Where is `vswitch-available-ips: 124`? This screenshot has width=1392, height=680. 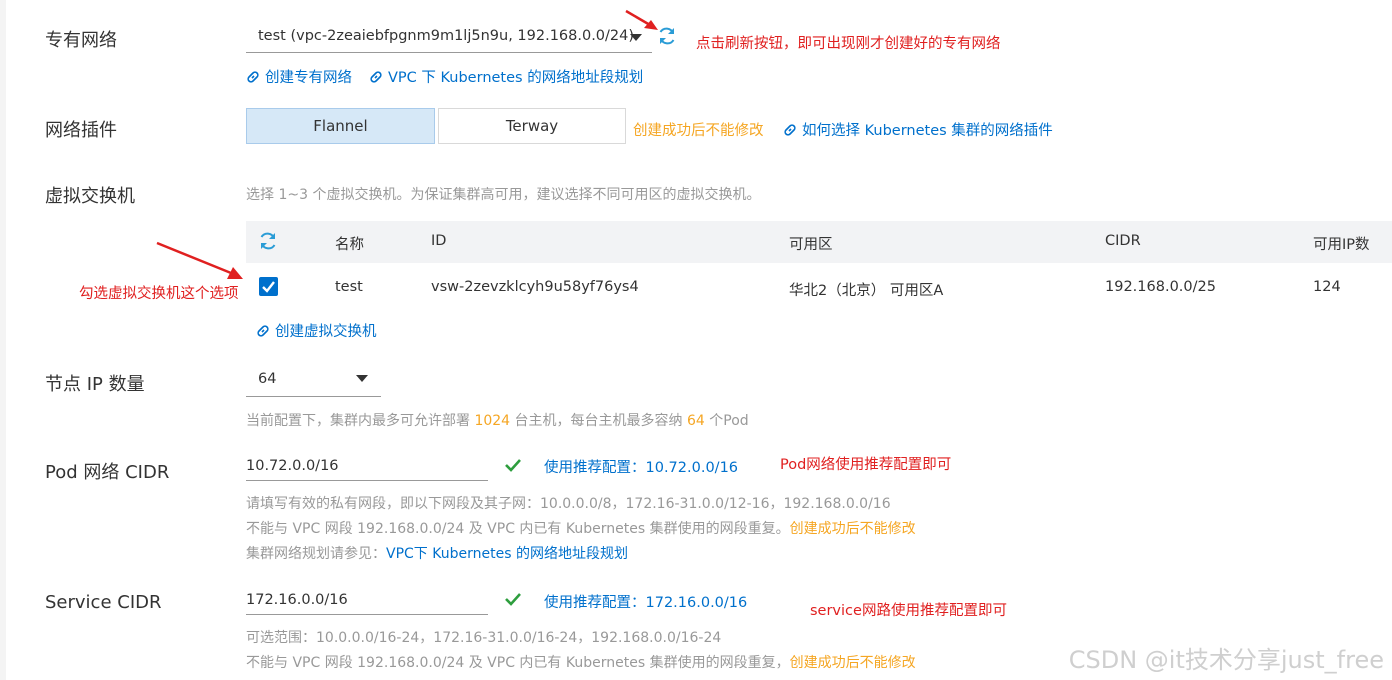
vswitch-available-ips: 124 is located at coordinates (1327, 287).